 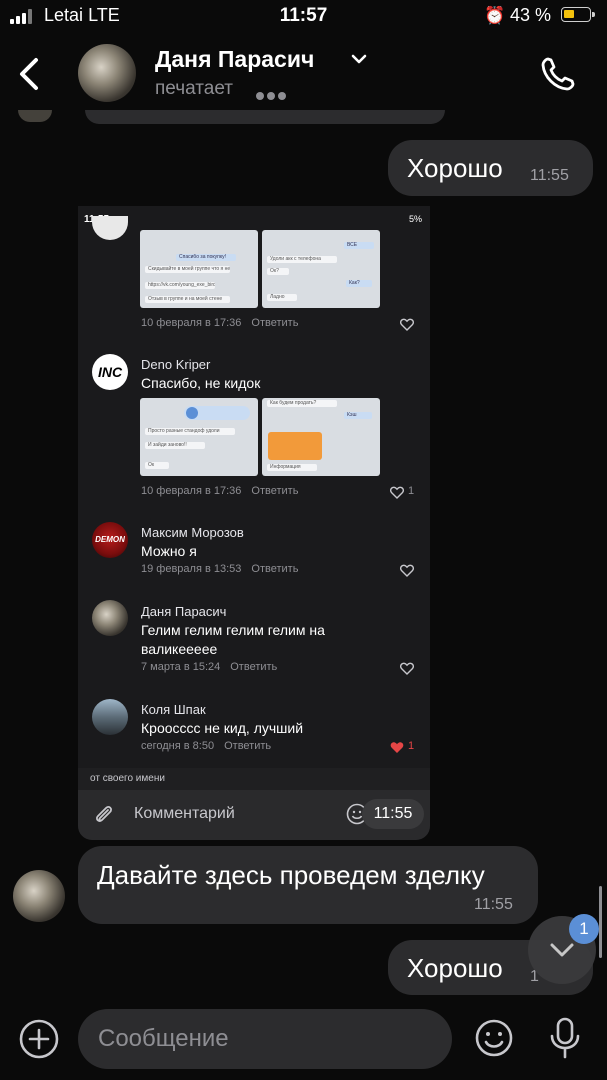 What do you see at coordinates (169, 551) in the screenshot?
I see `comment-text: Можно я` at bounding box center [169, 551].